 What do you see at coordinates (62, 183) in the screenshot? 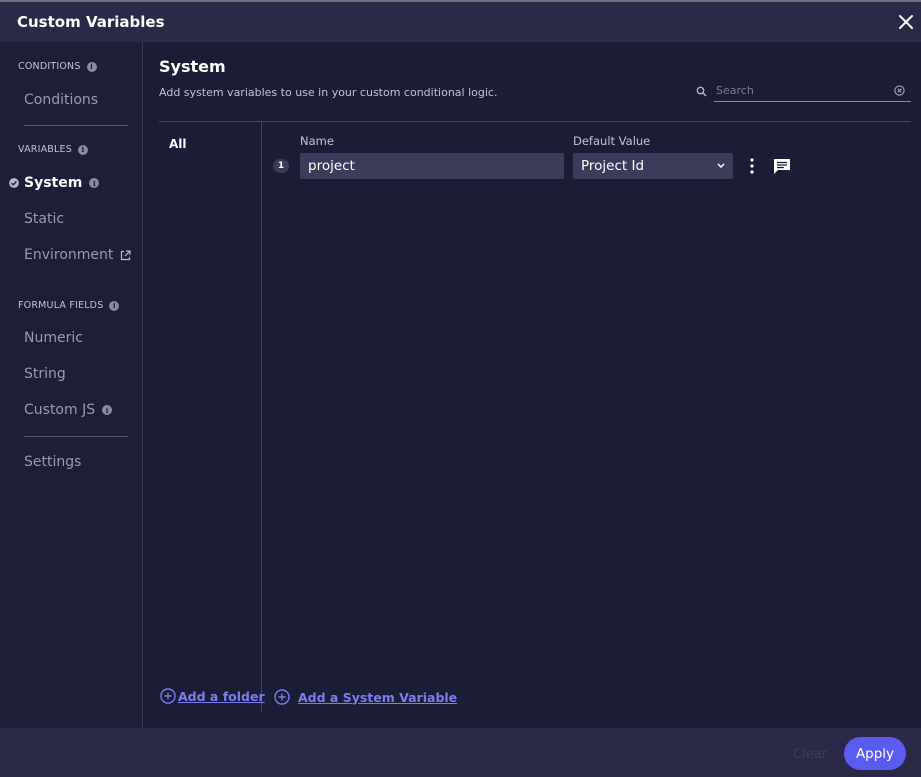
I see `sidebar-item-system: System i` at bounding box center [62, 183].